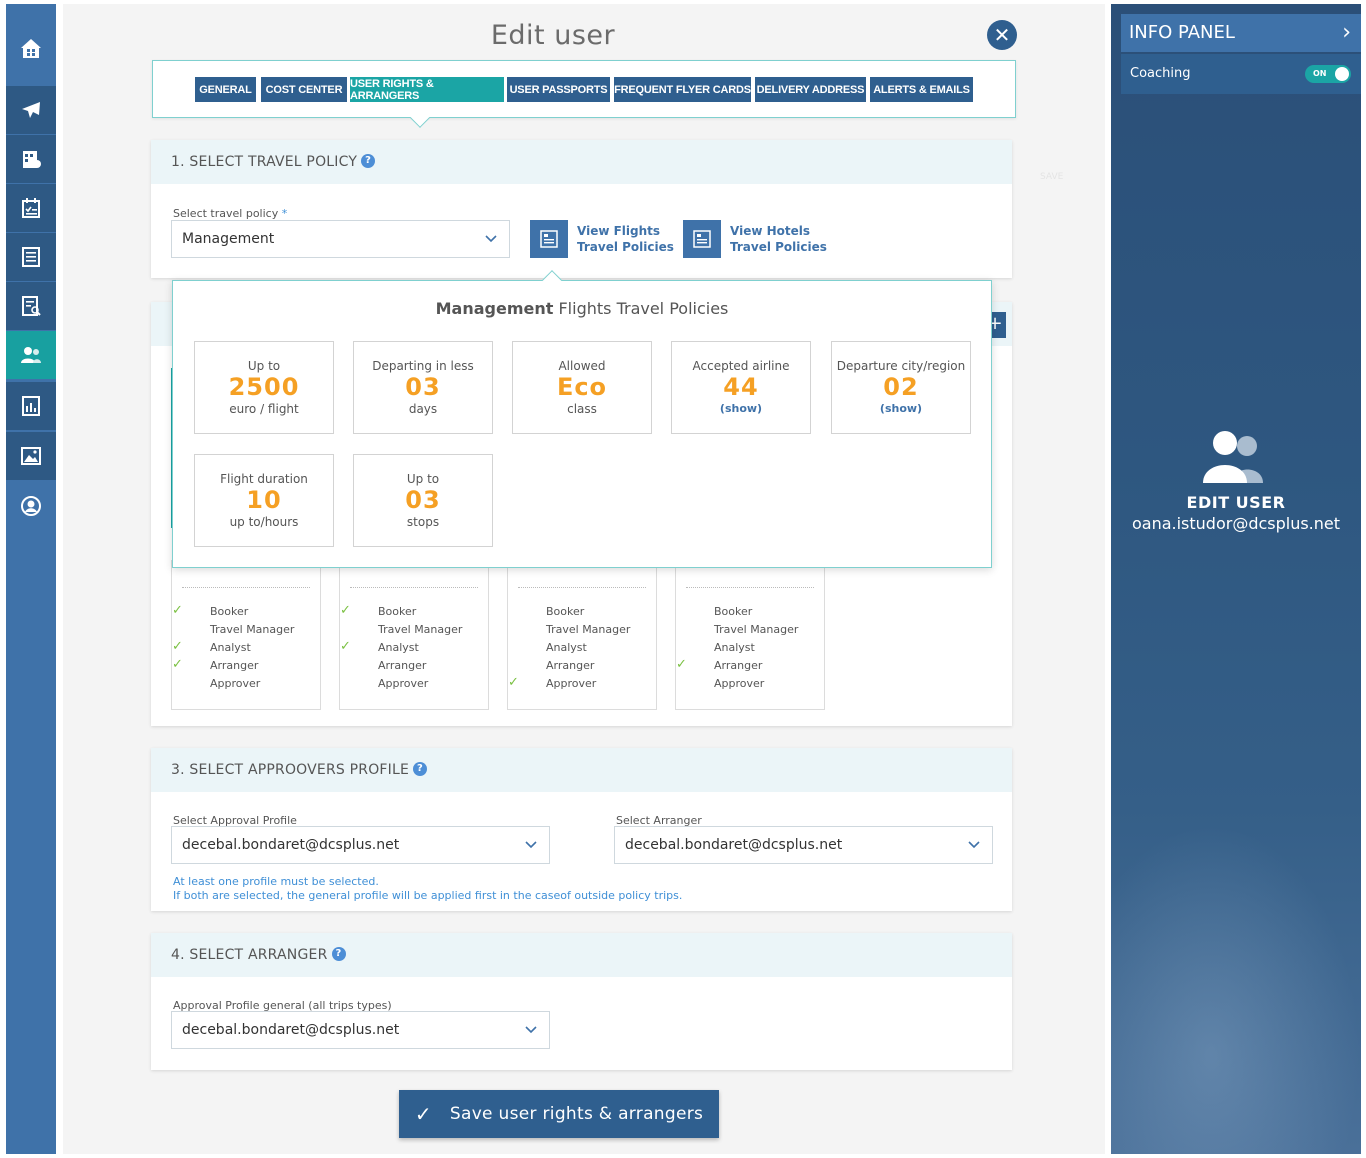  What do you see at coordinates (31, 506) in the screenshot?
I see `account-icon` at bounding box center [31, 506].